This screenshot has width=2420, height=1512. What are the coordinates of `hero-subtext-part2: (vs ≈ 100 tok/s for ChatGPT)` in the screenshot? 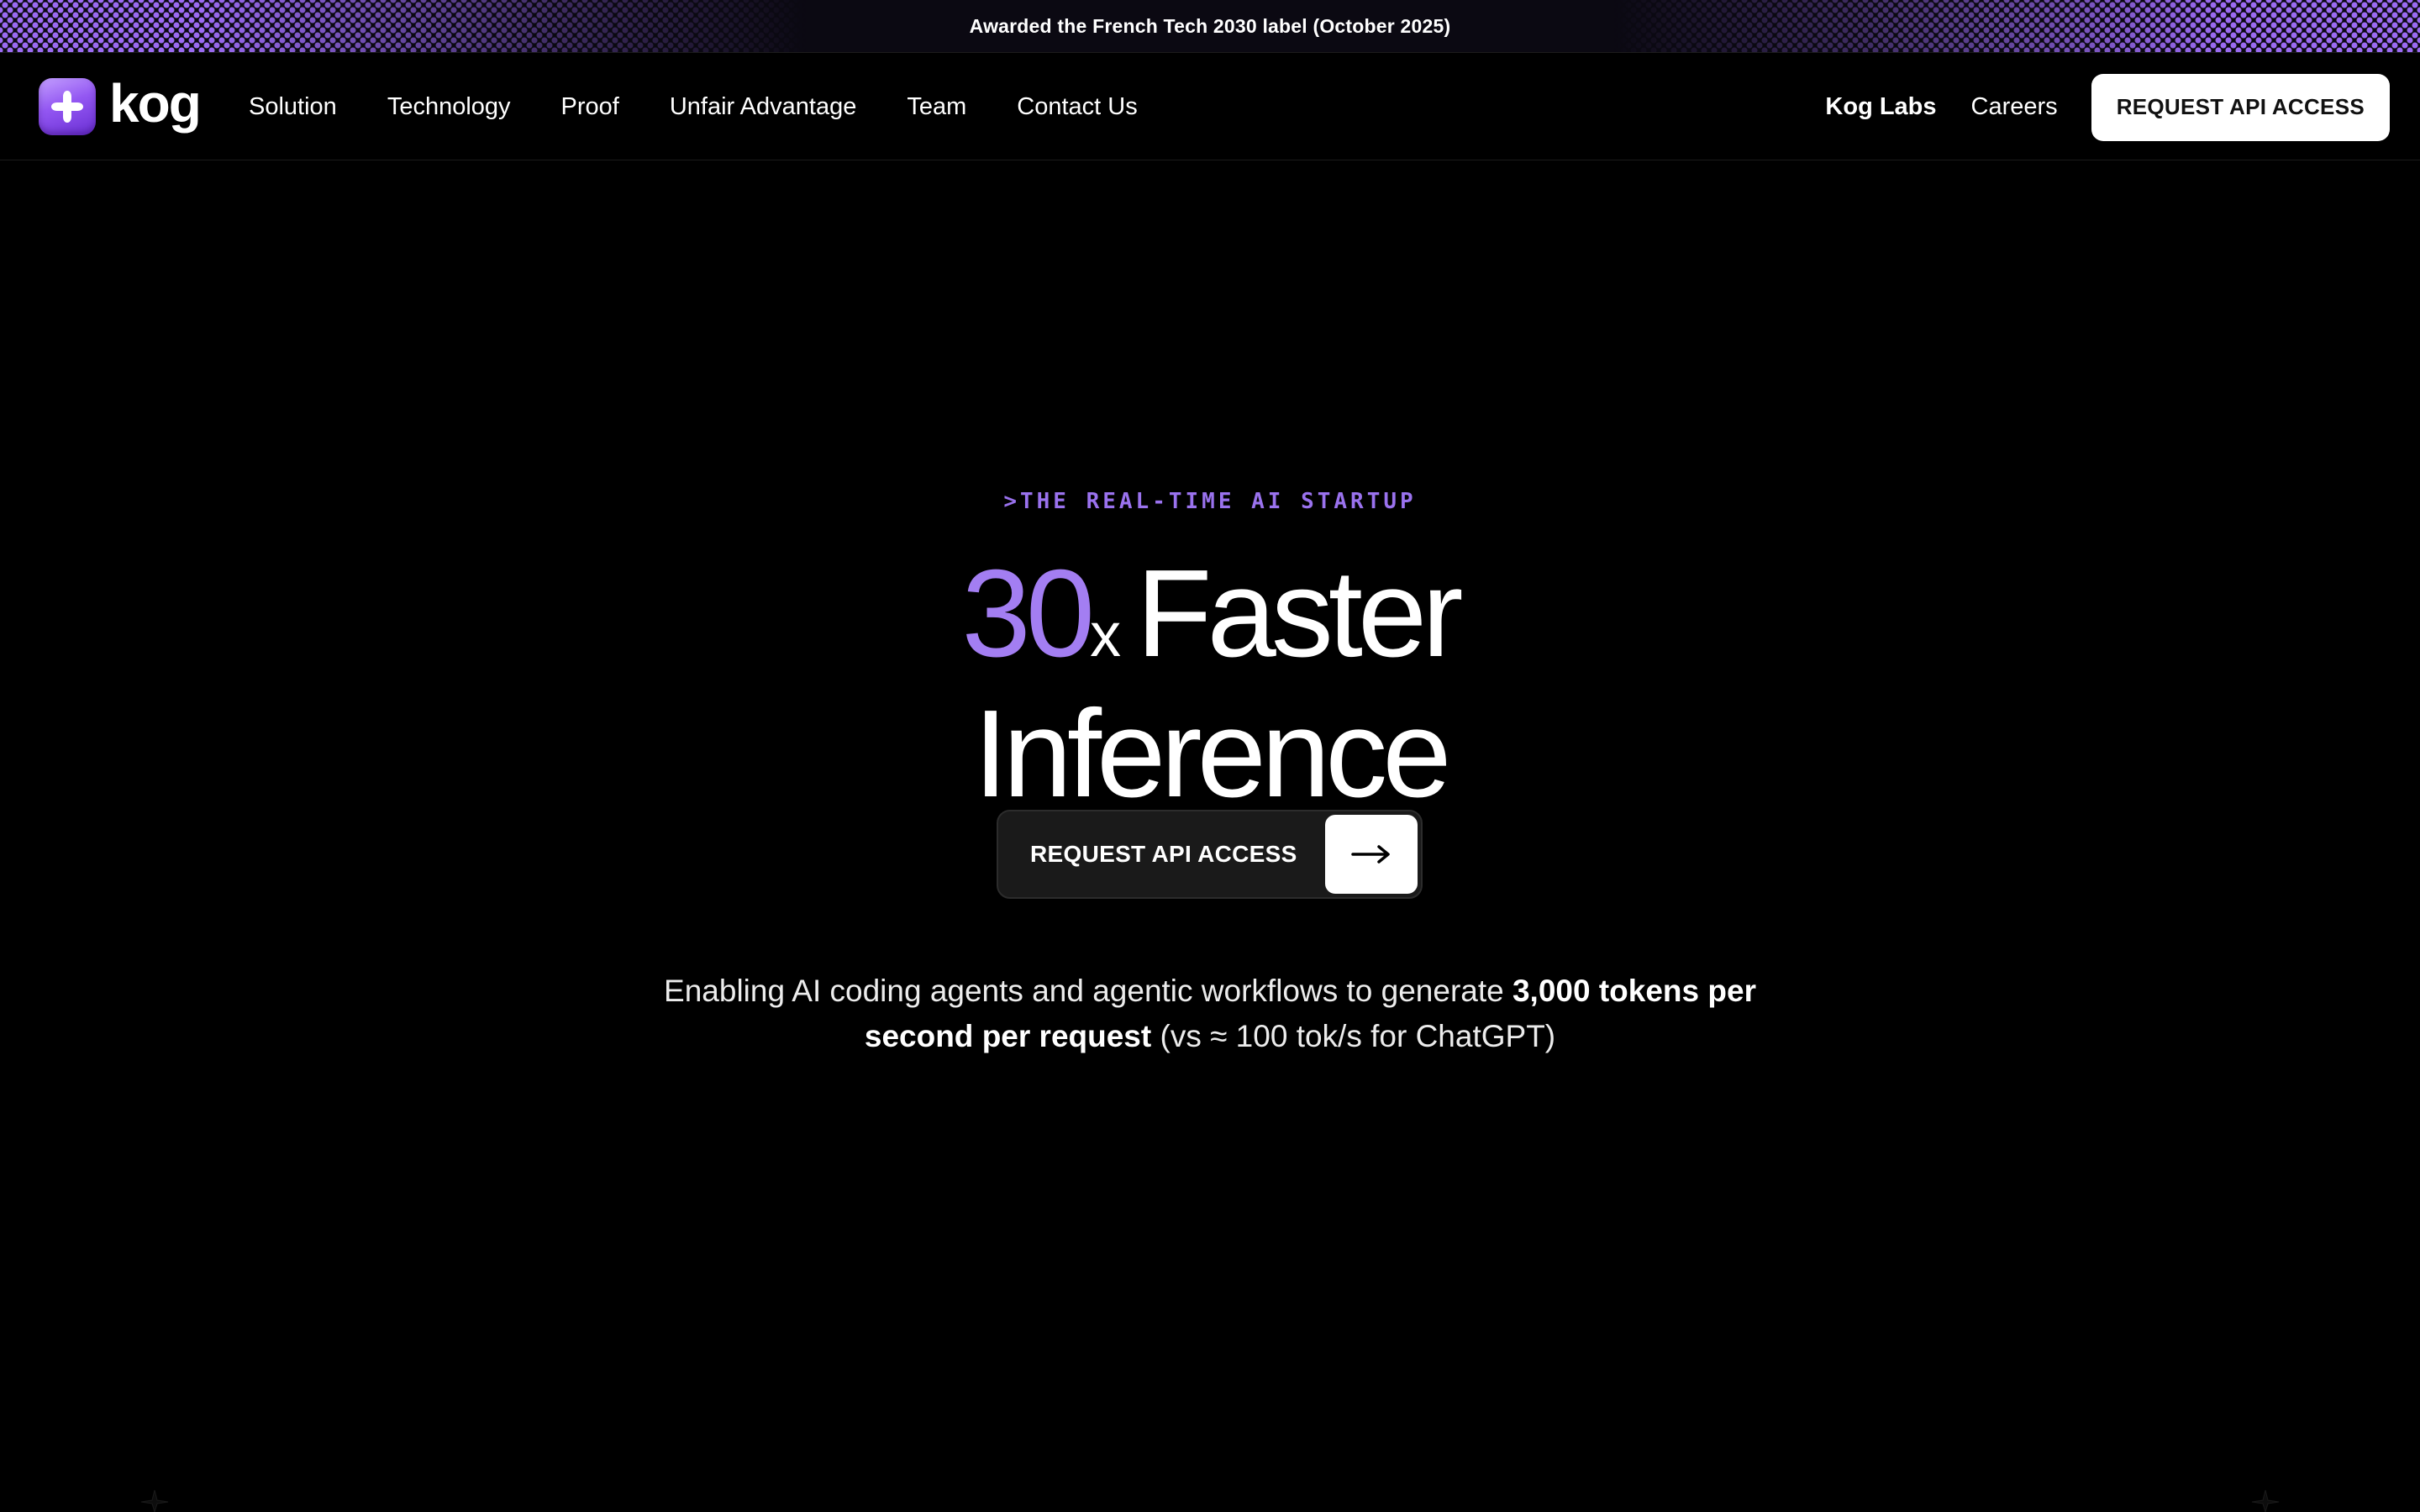 It's located at (1353, 1036).